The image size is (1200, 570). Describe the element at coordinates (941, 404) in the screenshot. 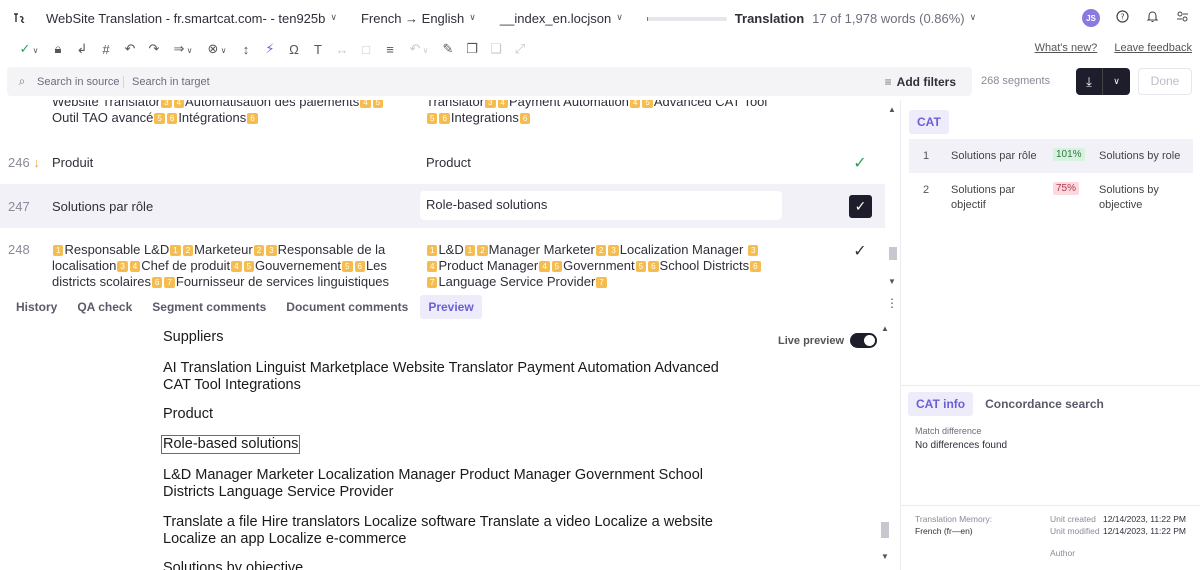

I see `tab-cat-info: CAT info` at that location.